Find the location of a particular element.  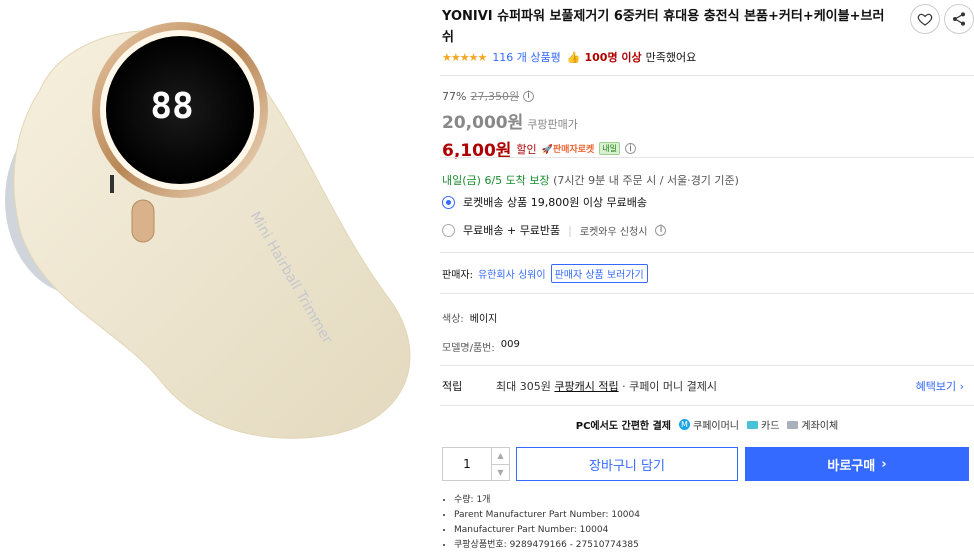

payment-method-label: 계좌이체 is located at coordinates (820, 426).